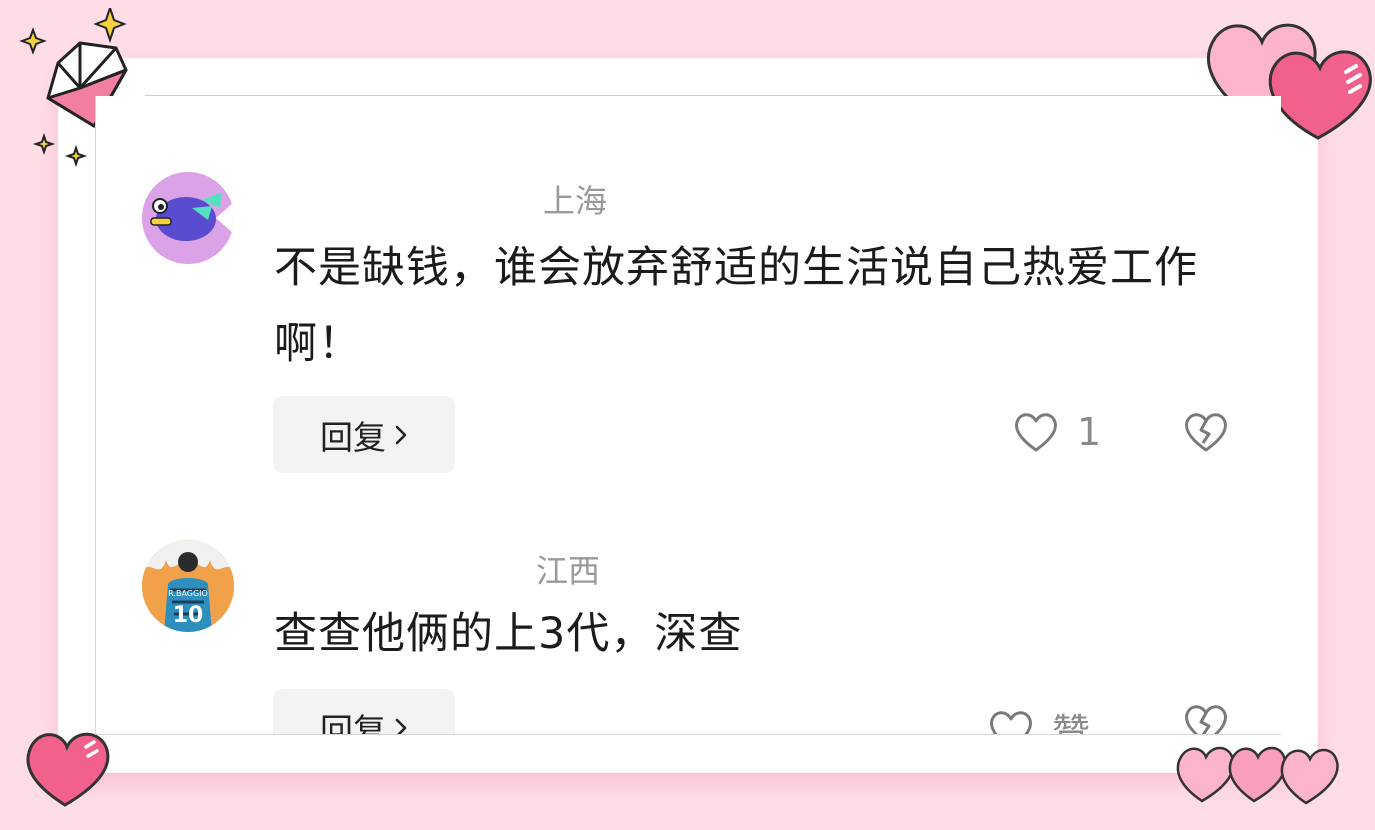 Image resolution: width=1375 pixels, height=830 pixels. I want to click on hearts-sticker, so click(1257, 775).